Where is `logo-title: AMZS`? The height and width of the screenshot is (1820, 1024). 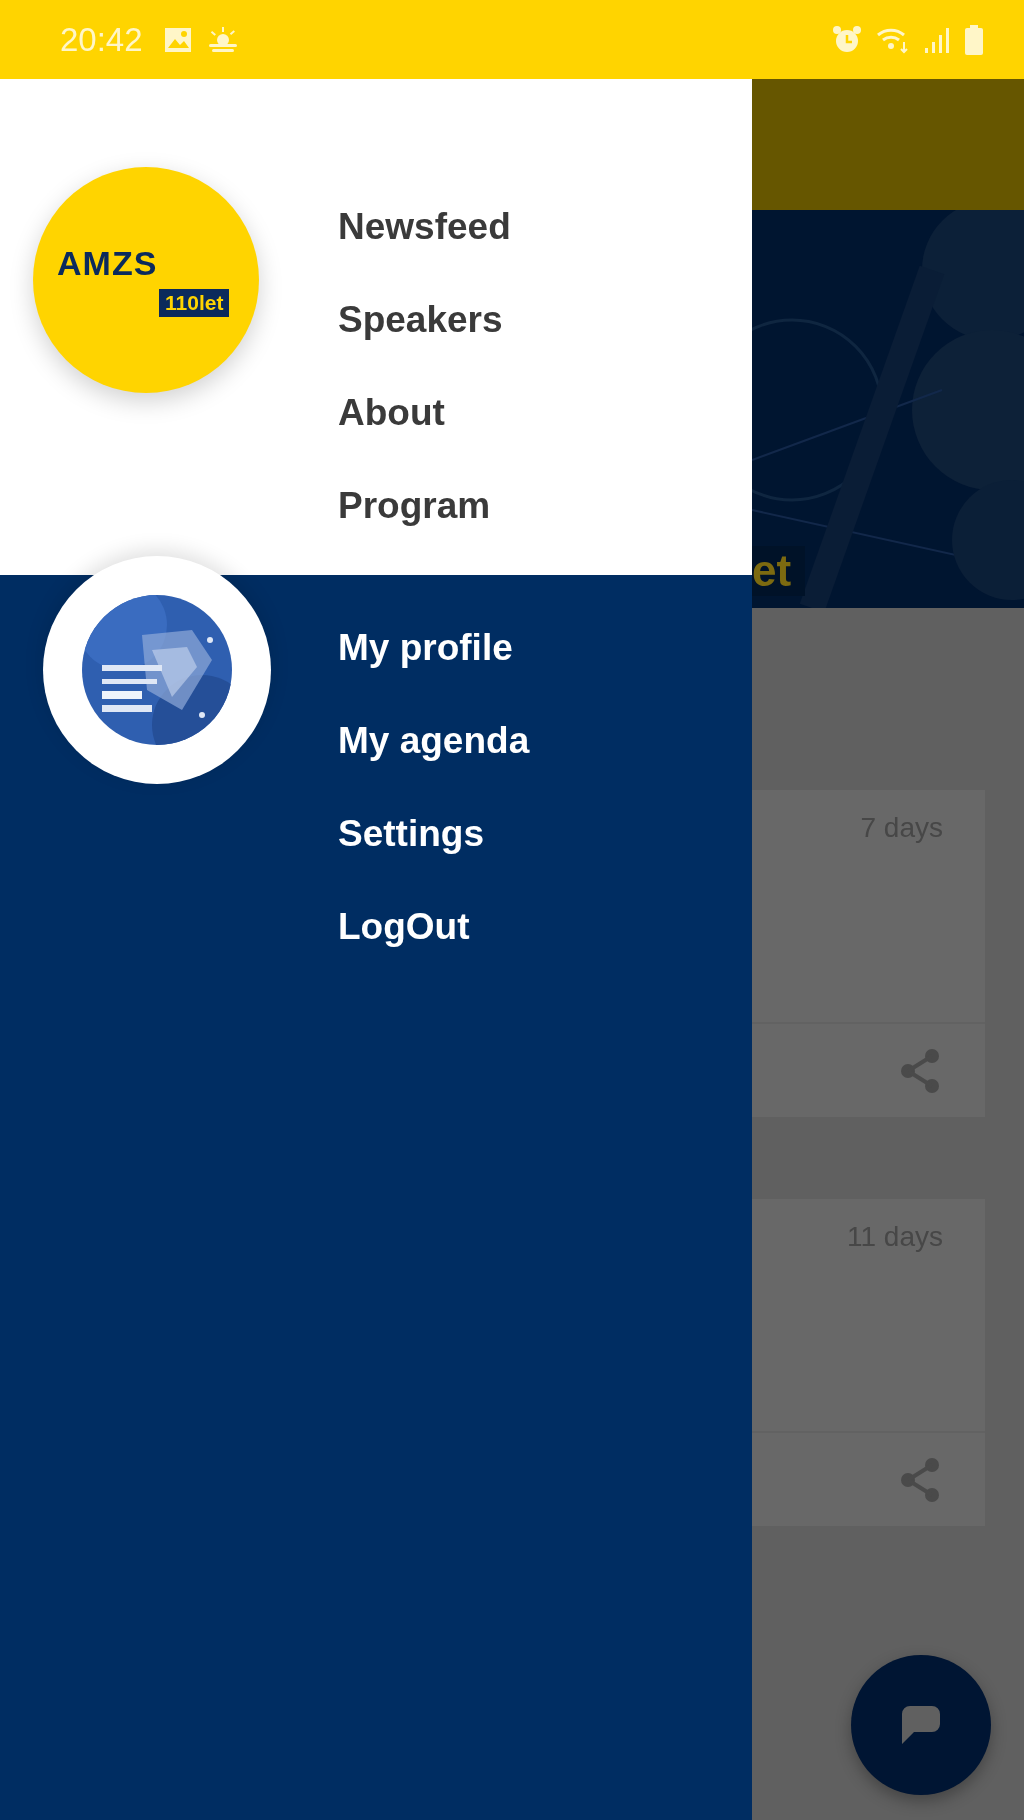 logo-title: AMZS is located at coordinates (107, 263).